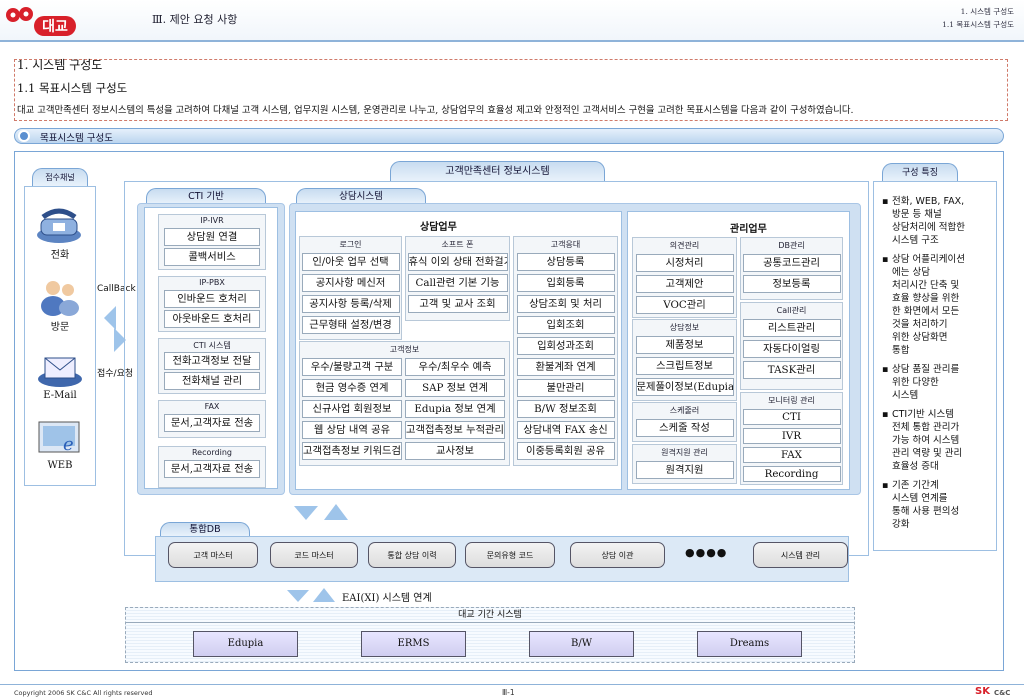 The width and height of the screenshot is (1024, 700). I want to click on counsel-item: SAP 정보 연계, so click(455, 388).